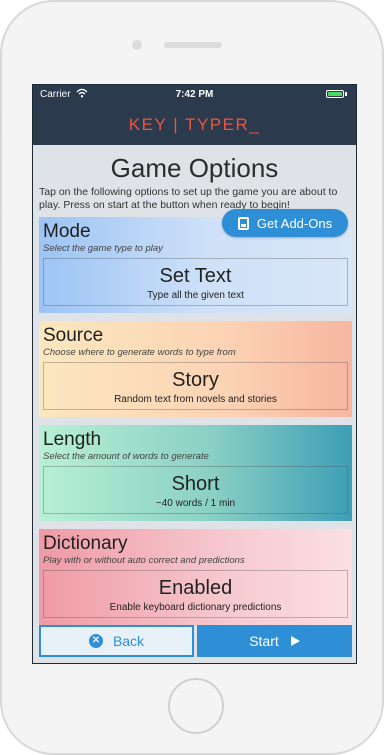 The image size is (384, 755). I want to click on status-time: 7:42 PM, so click(194, 94).